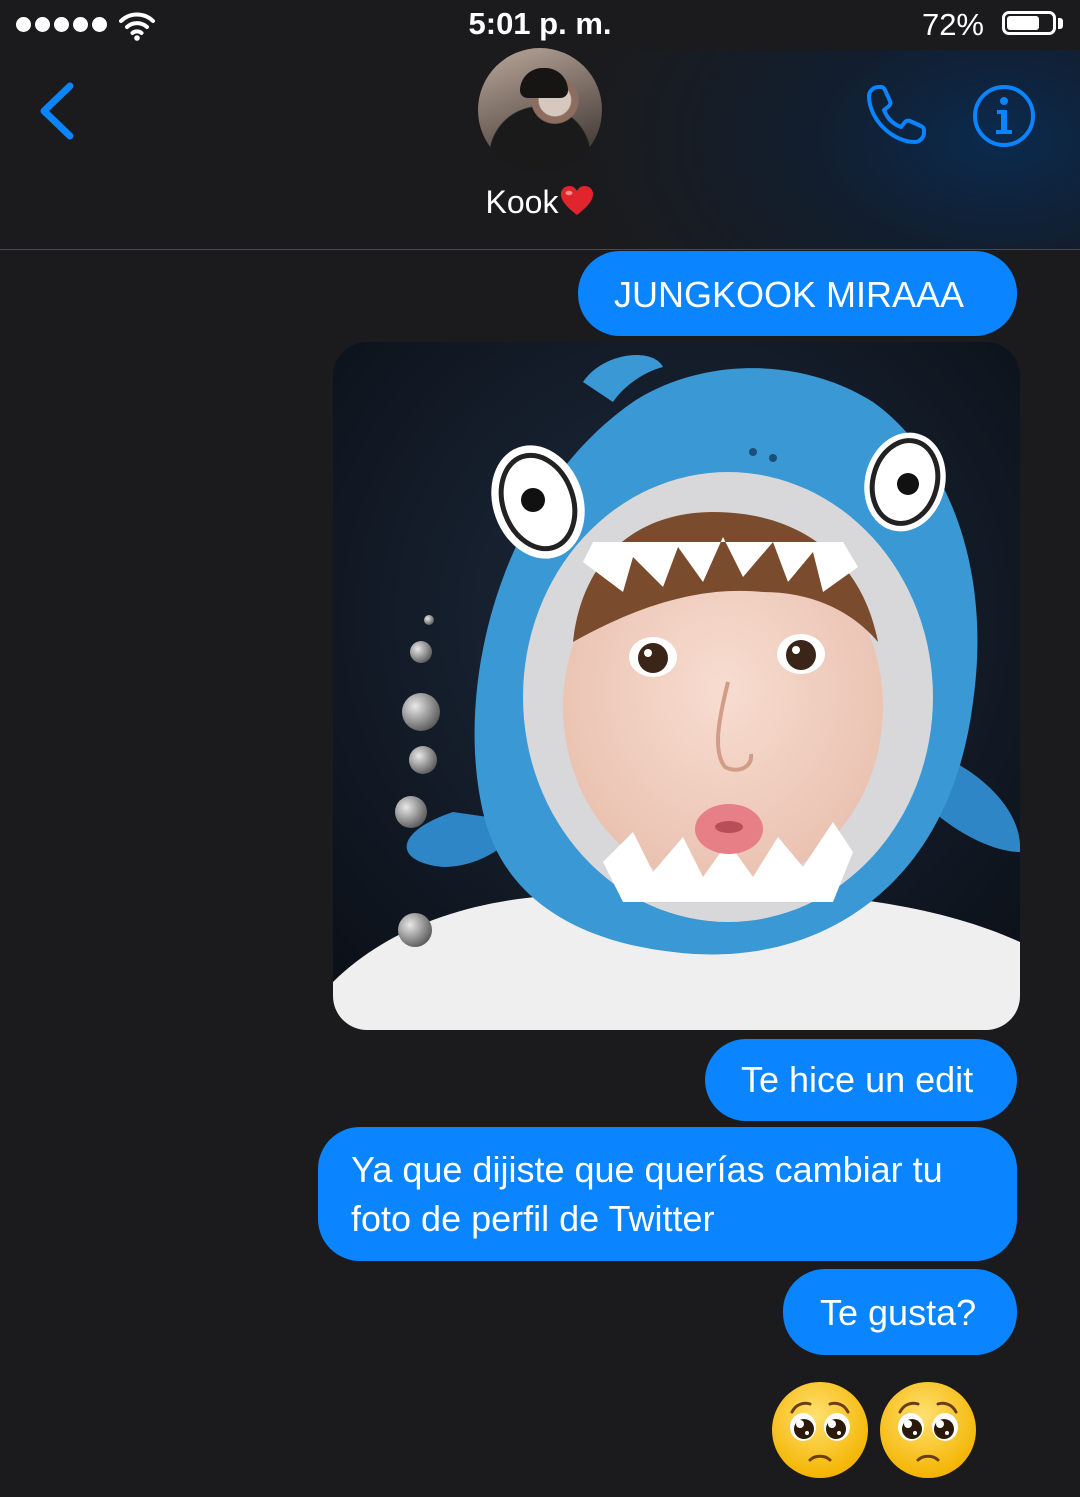  Describe the element at coordinates (1004, 116) in the screenshot. I see `info-circle-icon` at that location.